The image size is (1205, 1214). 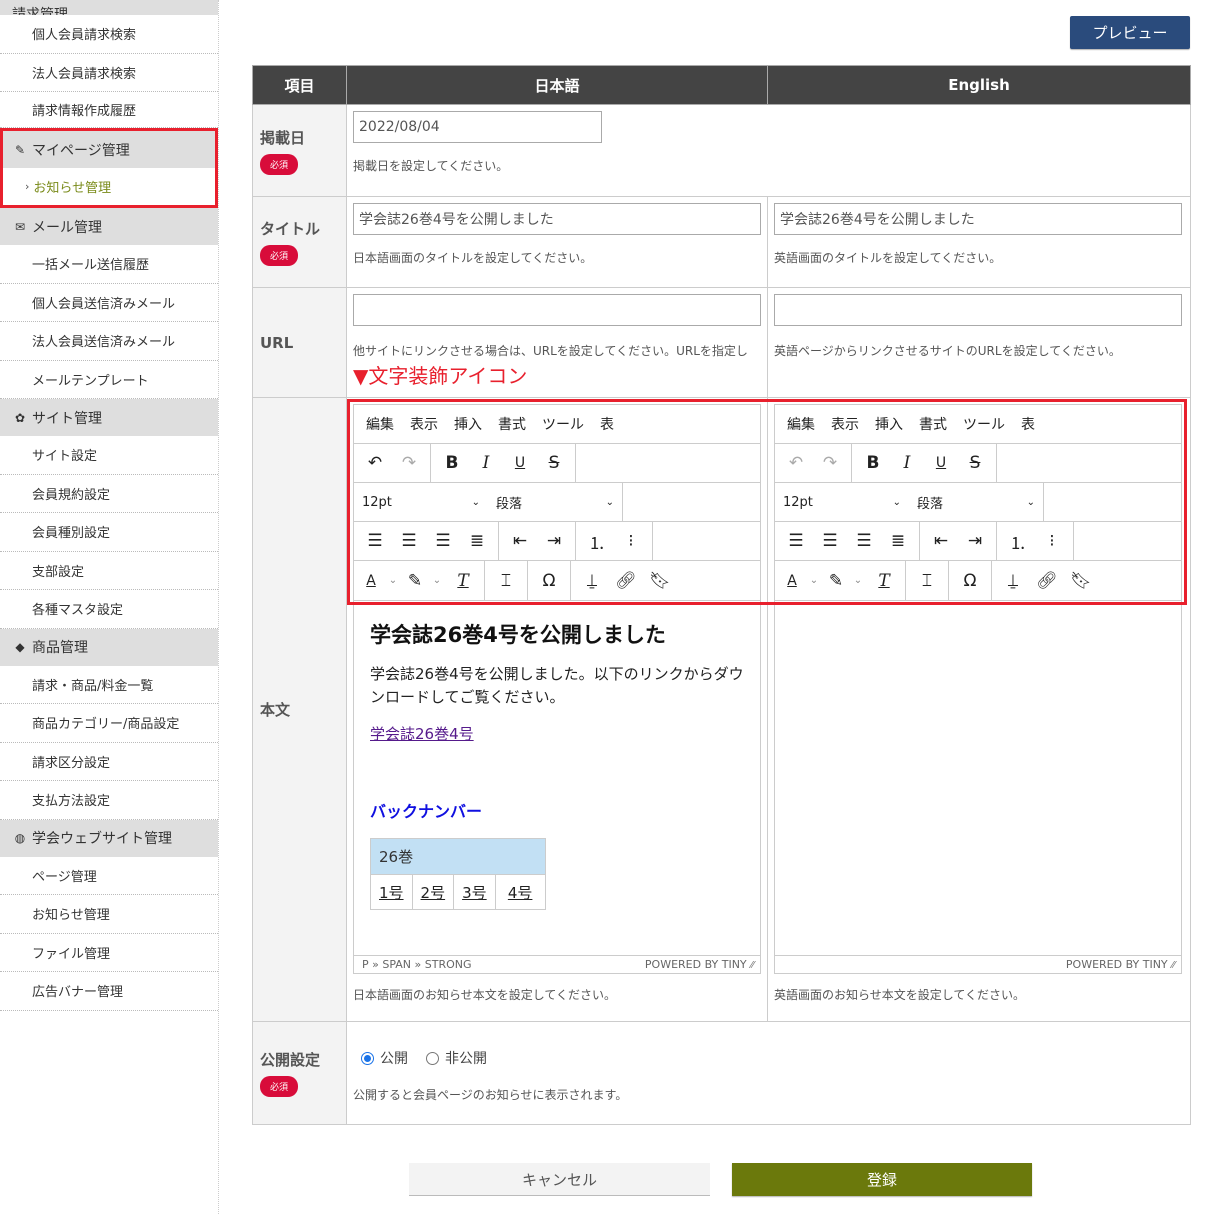 I want to click on sidebar-item: 支払方法設定, so click(x=109, y=800).